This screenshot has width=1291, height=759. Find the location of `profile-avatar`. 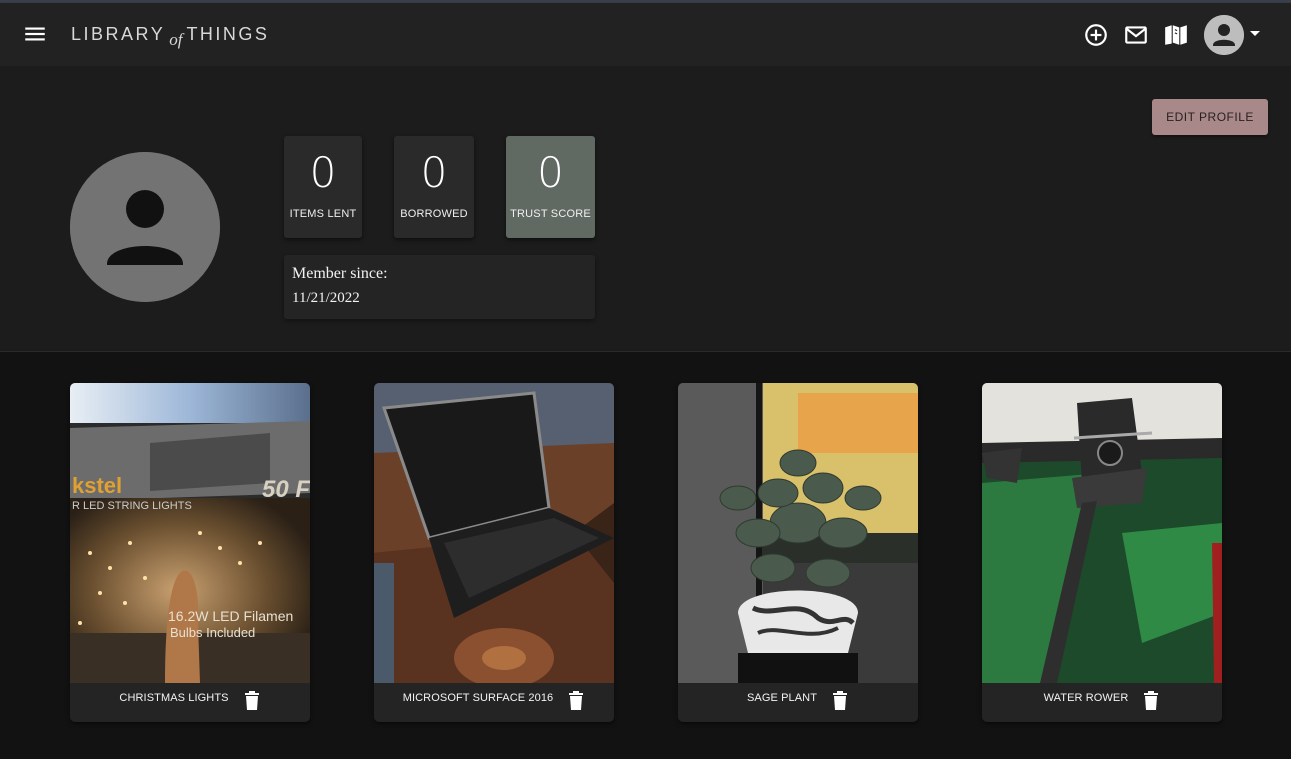

profile-avatar is located at coordinates (145, 227).